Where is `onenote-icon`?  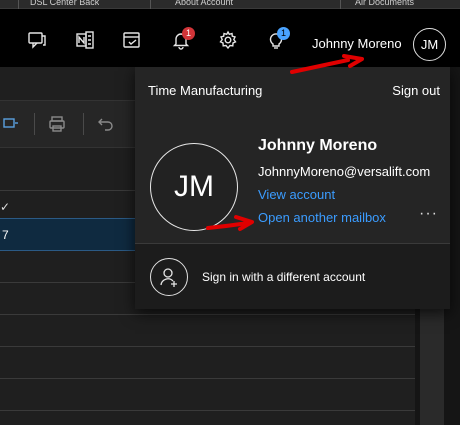 onenote-icon is located at coordinates (85, 40).